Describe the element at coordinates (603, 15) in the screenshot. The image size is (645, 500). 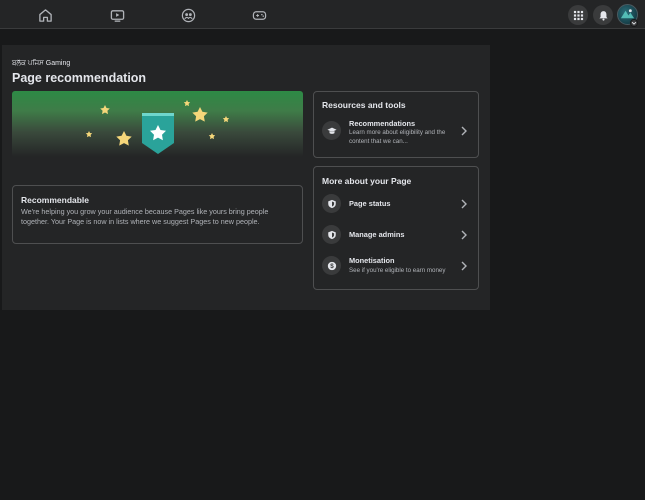
I see `bell-icon` at that location.